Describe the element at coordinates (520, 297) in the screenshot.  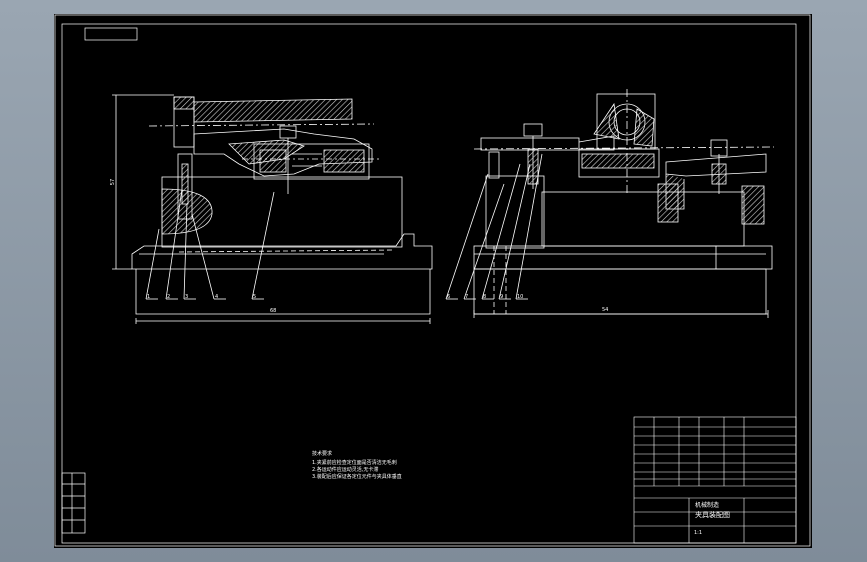
I see `balloon-10: 10` at that location.